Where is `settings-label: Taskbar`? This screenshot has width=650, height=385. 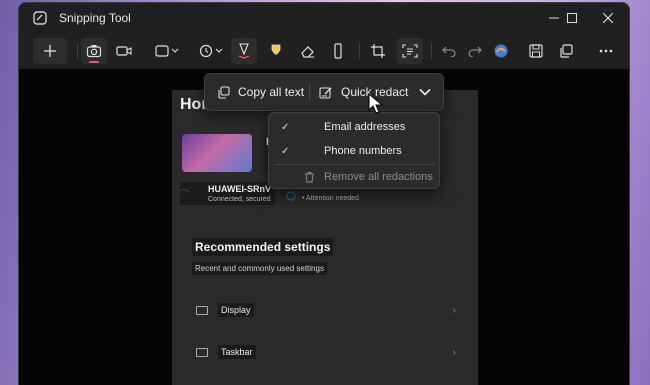
settings-label: Taskbar is located at coordinates (237, 352).